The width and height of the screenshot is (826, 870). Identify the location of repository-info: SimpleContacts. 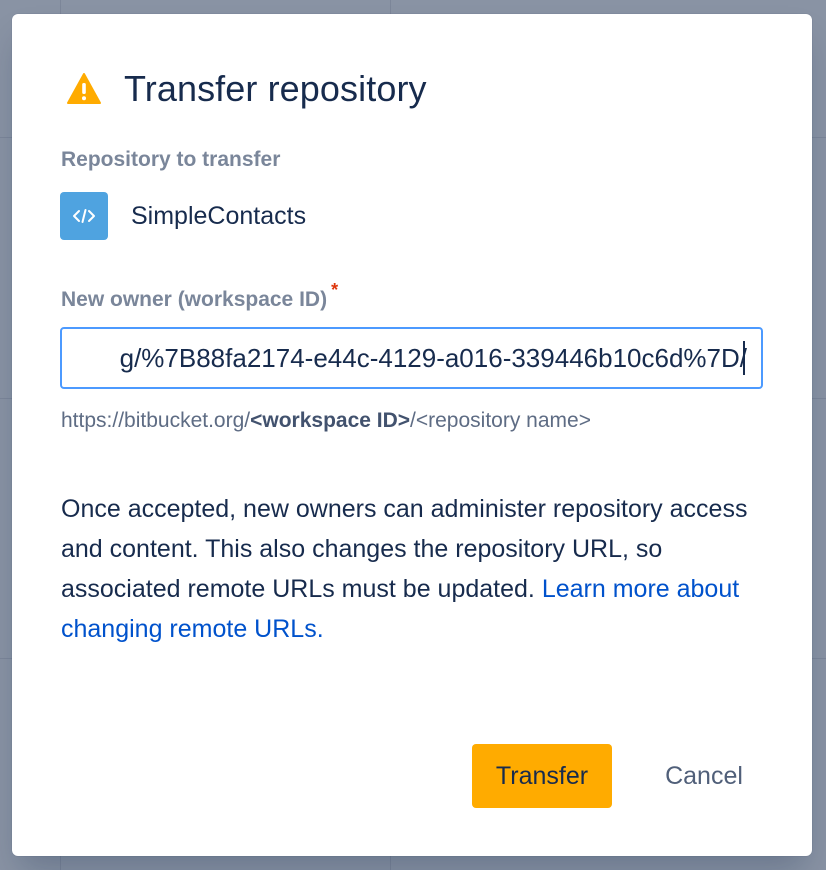
(183, 216).